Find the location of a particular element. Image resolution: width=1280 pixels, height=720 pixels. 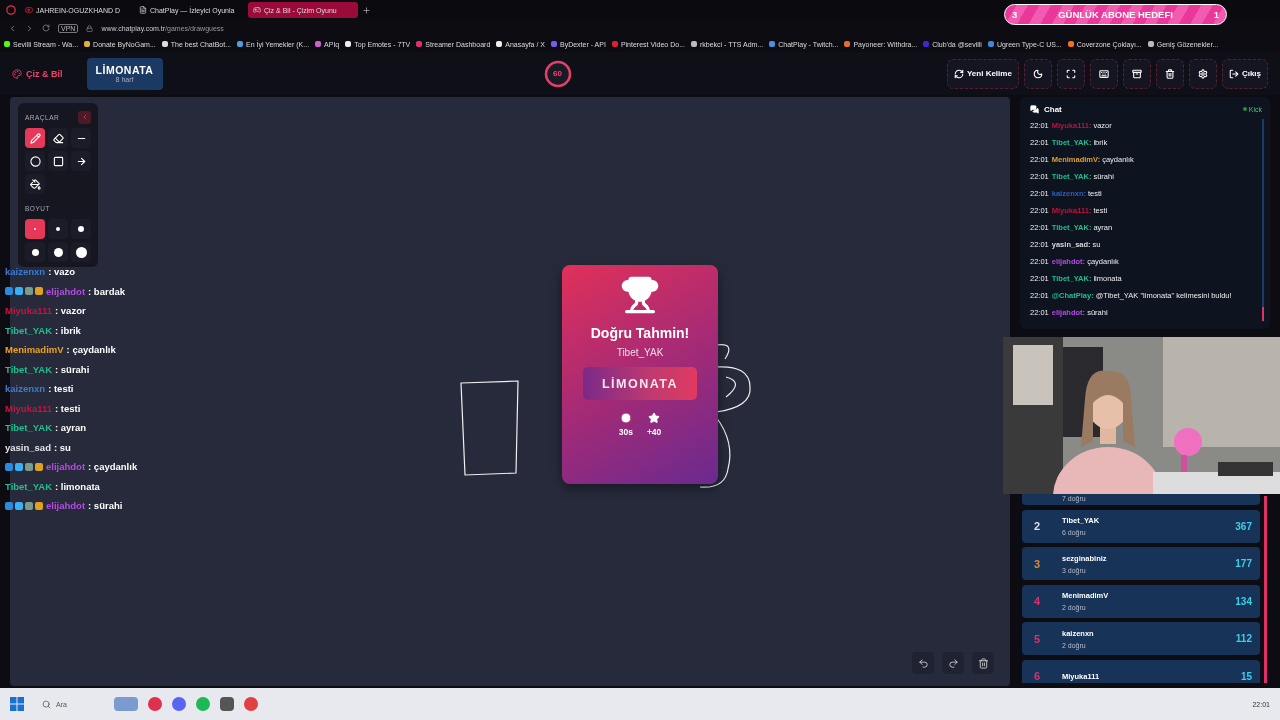

new-tab-icon is located at coordinates (366, 10).